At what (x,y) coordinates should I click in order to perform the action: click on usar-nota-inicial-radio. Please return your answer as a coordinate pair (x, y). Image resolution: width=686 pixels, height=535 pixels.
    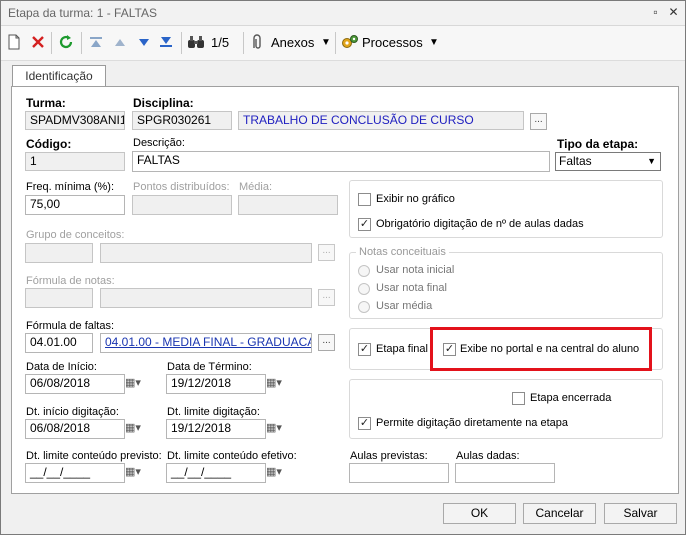
    Looking at the image, I should click on (364, 271).